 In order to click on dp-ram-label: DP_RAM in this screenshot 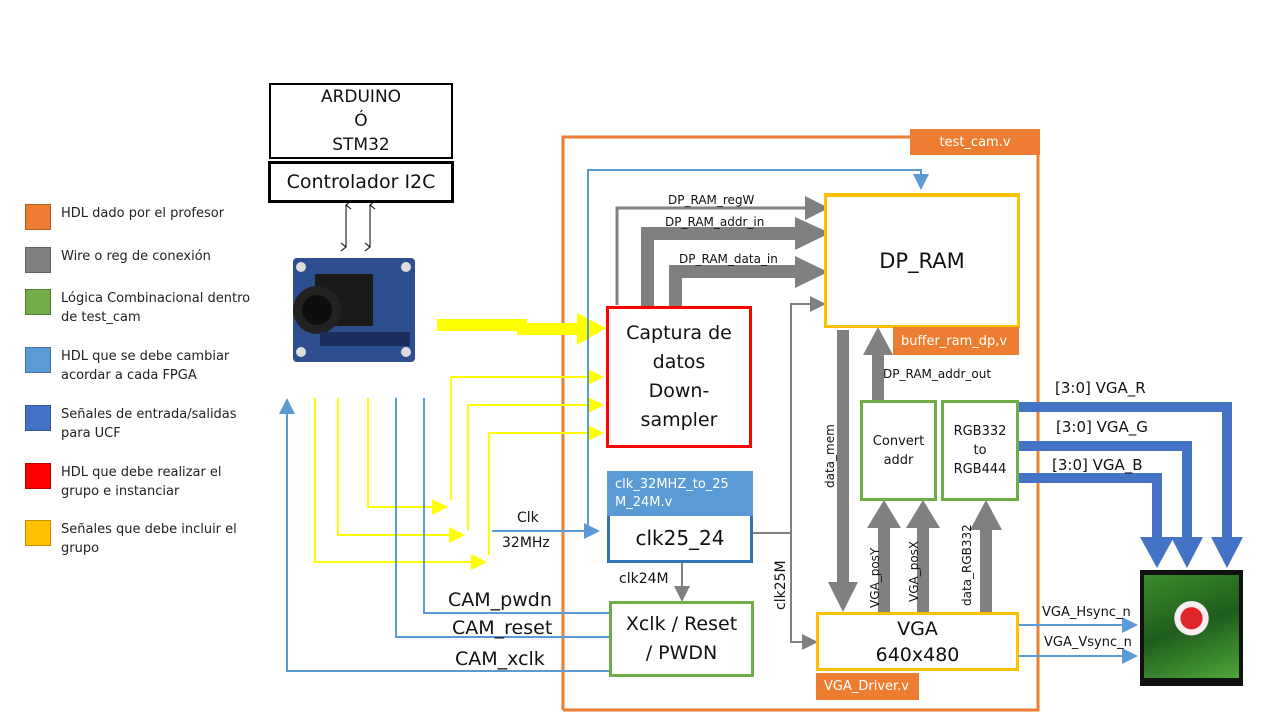, I will do `click(922, 261)`.